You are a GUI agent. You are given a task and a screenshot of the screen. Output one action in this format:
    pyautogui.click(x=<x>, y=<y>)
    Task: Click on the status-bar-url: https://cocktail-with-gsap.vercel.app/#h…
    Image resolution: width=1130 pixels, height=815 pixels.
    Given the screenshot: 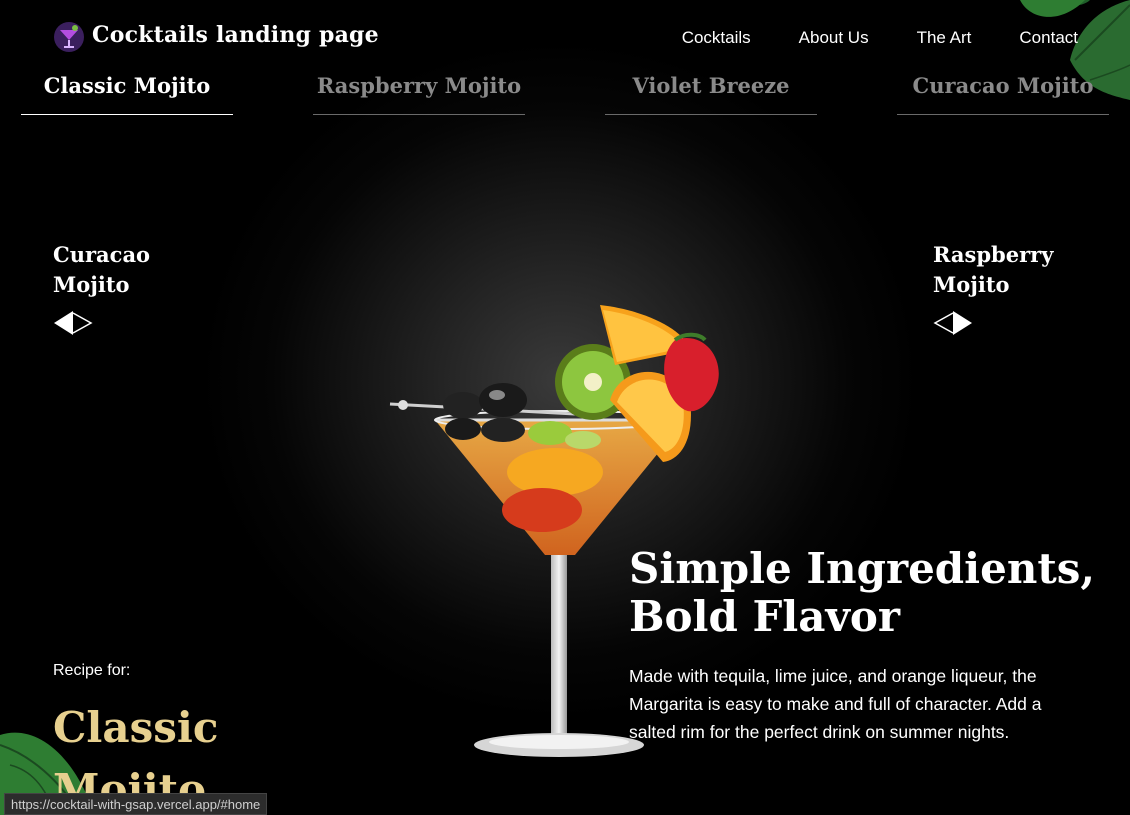 What is the action you would take?
    pyautogui.click(x=136, y=804)
    